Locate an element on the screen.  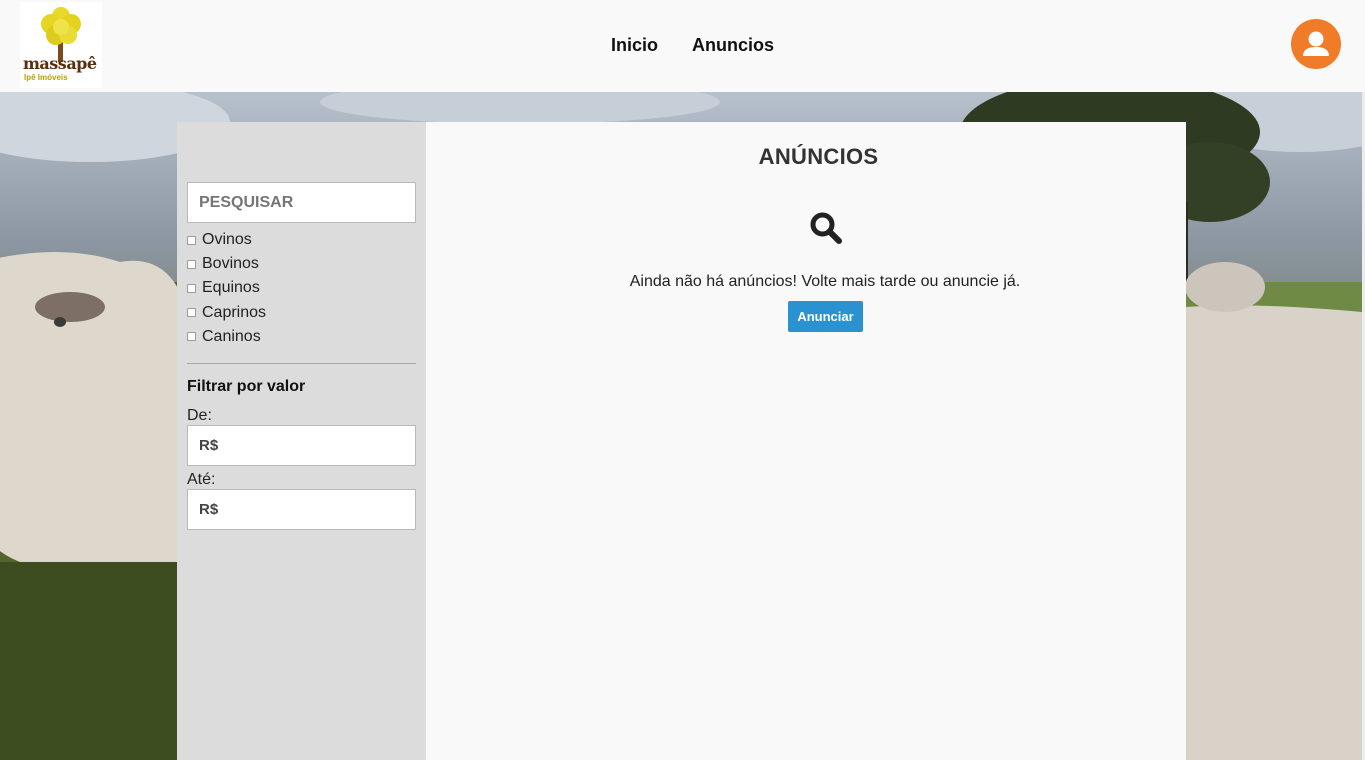
category-equinos: Equinos is located at coordinates (226, 288).